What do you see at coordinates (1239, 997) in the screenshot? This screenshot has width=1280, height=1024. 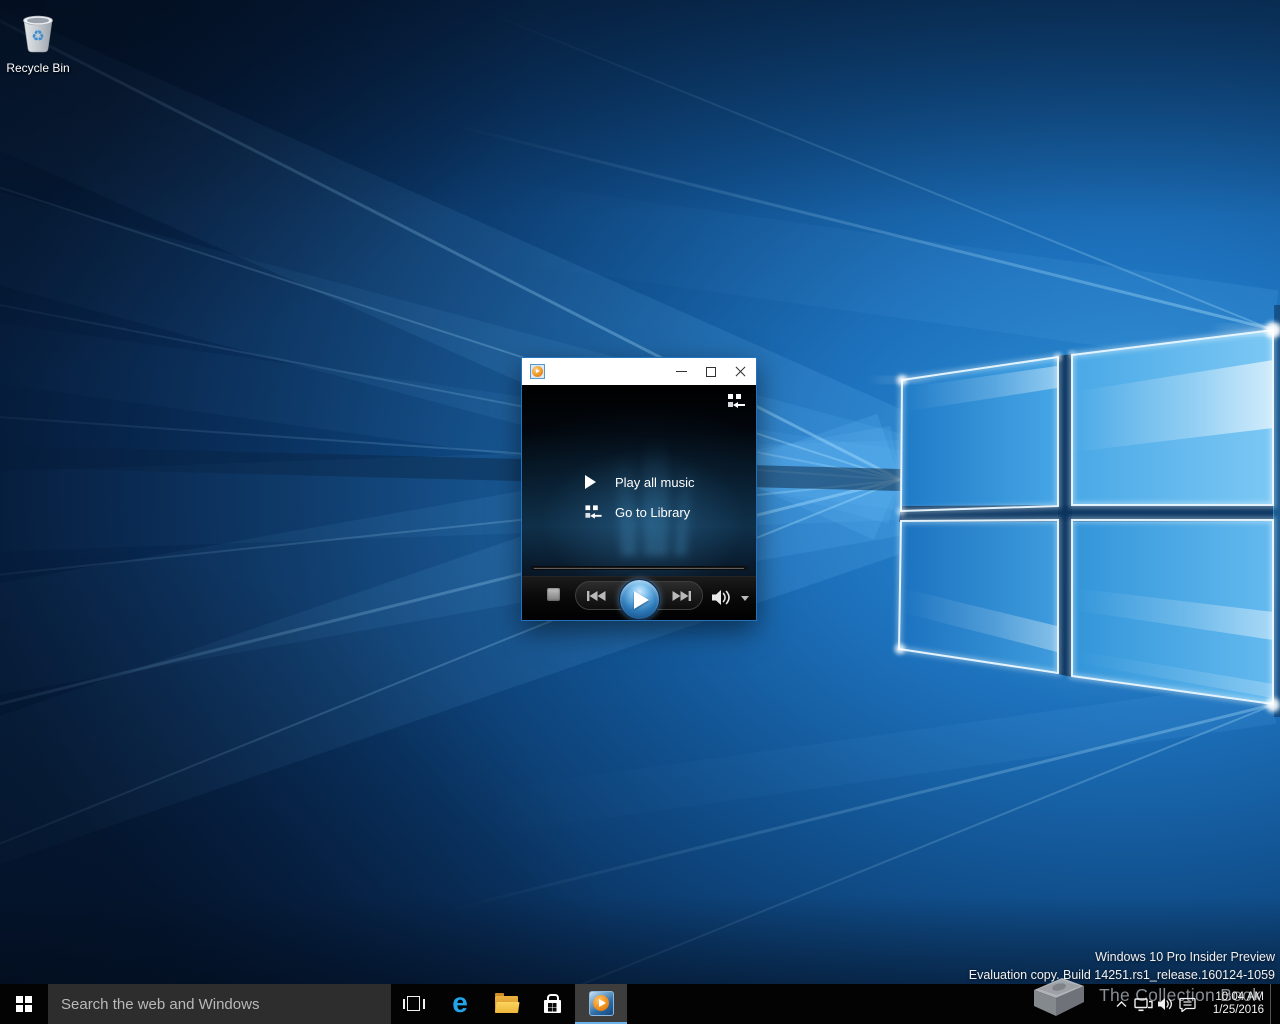 I see `clock-time: 10:04 AM` at bounding box center [1239, 997].